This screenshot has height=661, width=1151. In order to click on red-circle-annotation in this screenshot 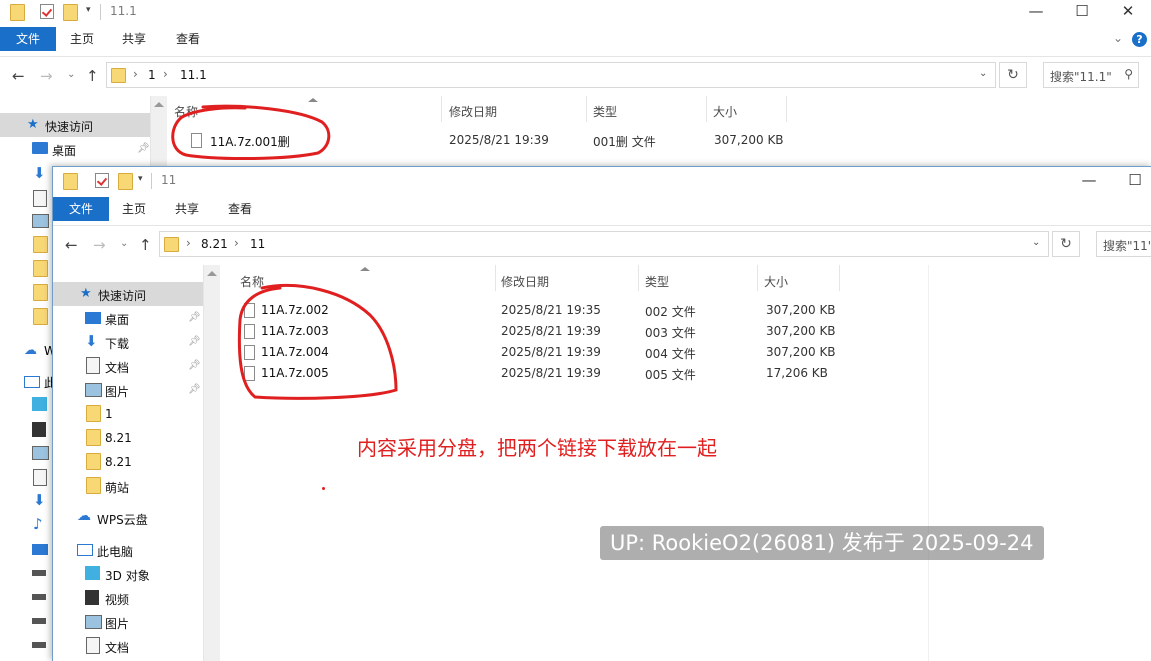, I will do `click(317, 342)`.